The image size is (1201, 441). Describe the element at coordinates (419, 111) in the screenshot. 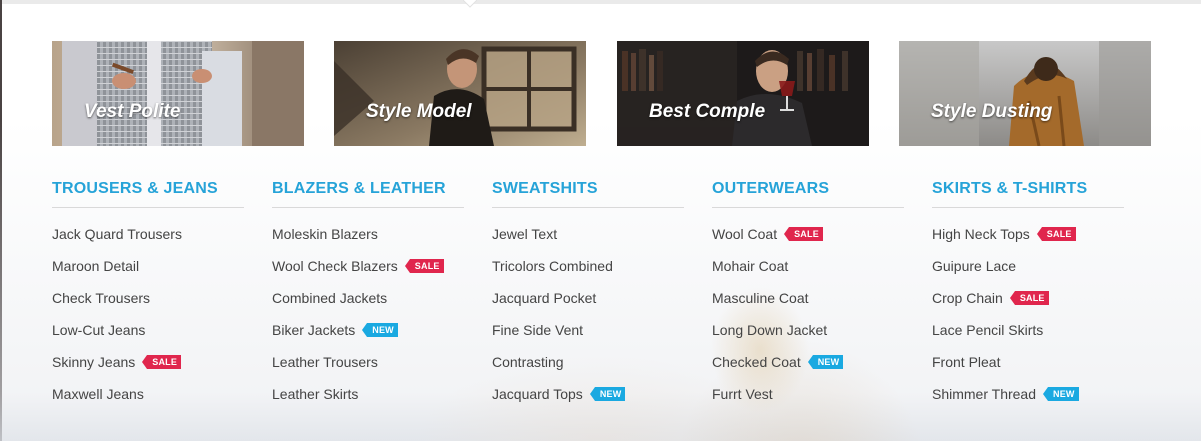

I see `banner-label: Style Model` at that location.